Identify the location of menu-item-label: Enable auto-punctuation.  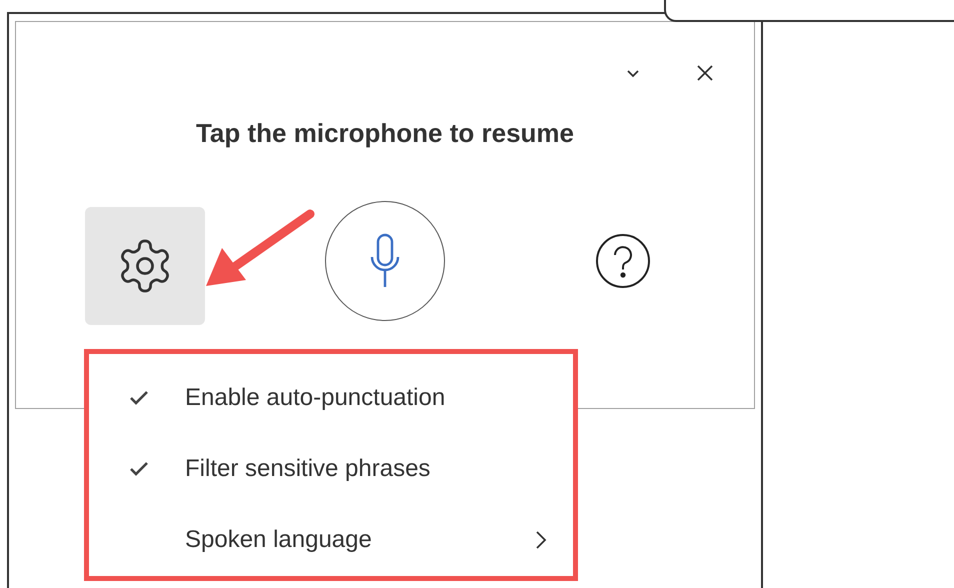
(315, 398).